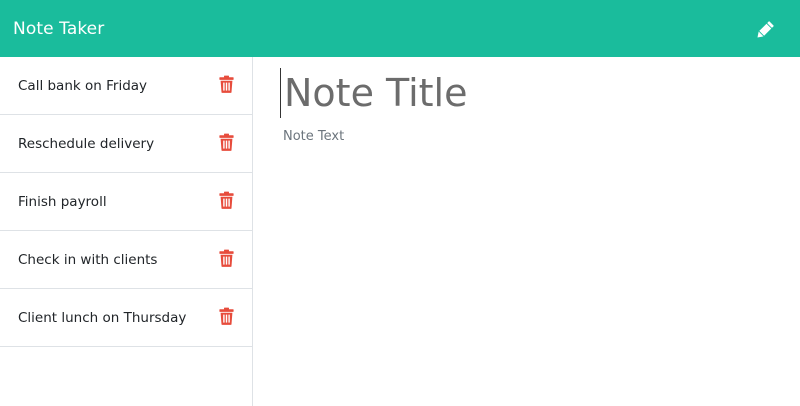 This screenshot has width=800, height=406. I want to click on navbar: Note Taker, so click(400, 28).